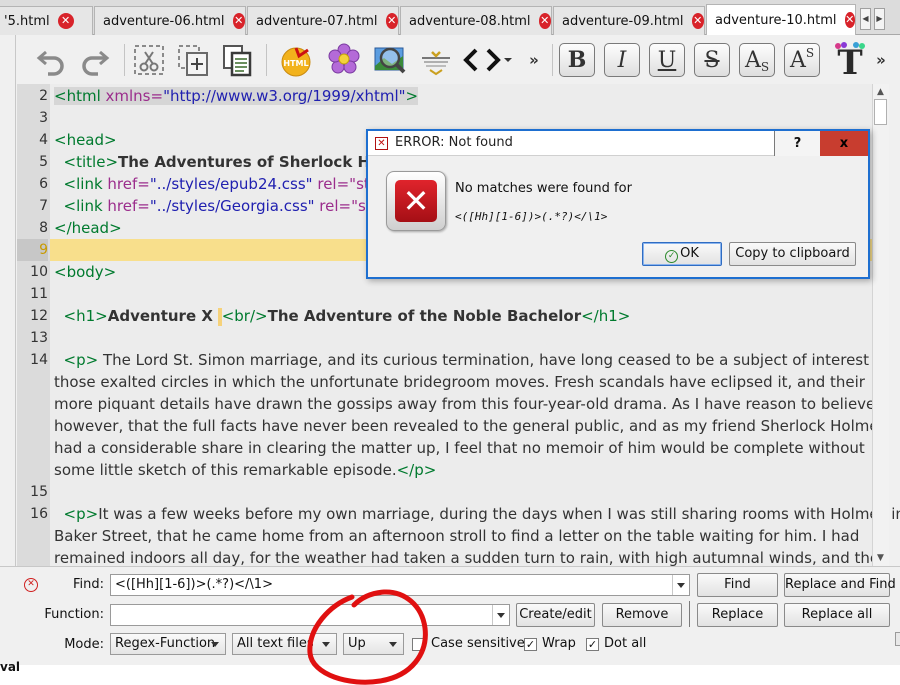 The image size is (900, 685). I want to click on scroll-up-icon: ▲, so click(880, 92).